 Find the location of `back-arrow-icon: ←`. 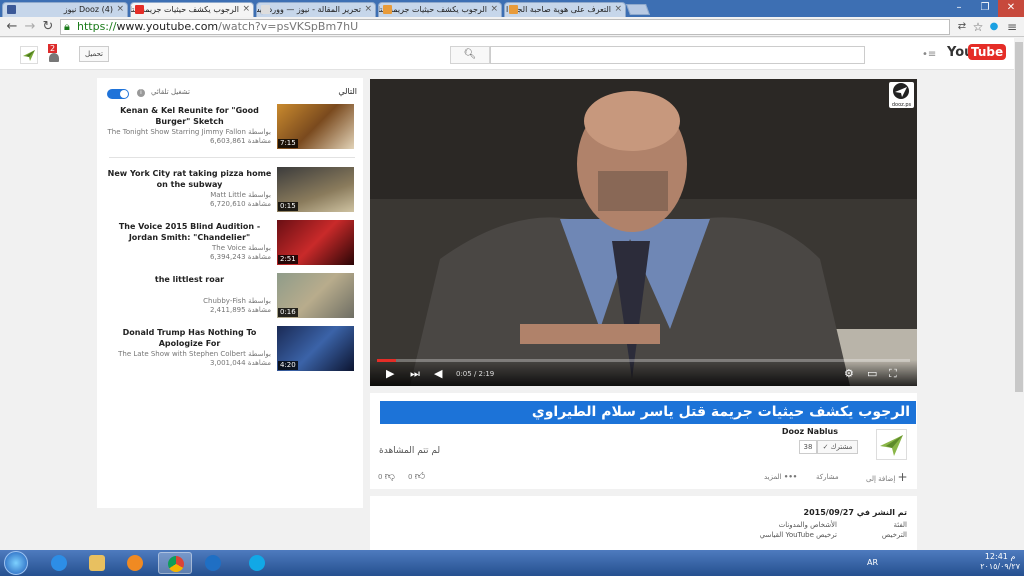

back-arrow-icon: ← is located at coordinates (12, 27).